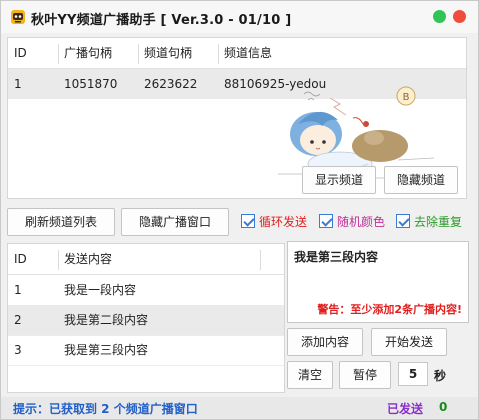 The image size is (479, 420). Describe the element at coordinates (178, 53) in the screenshot. I see `col-channel-handle: 频道句柄` at that location.